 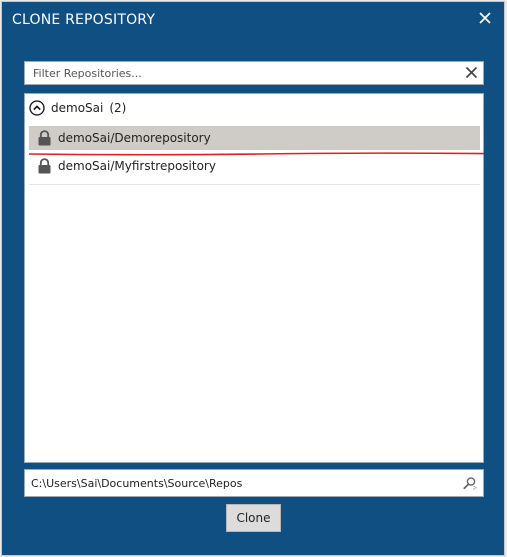 What do you see at coordinates (37, 108) in the screenshot?
I see `collapse-chevron-icon` at bounding box center [37, 108].